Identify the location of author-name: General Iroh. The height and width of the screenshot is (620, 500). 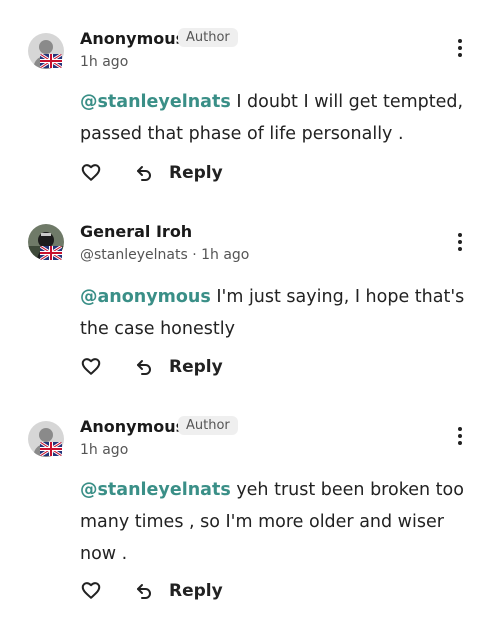
(136, 231).